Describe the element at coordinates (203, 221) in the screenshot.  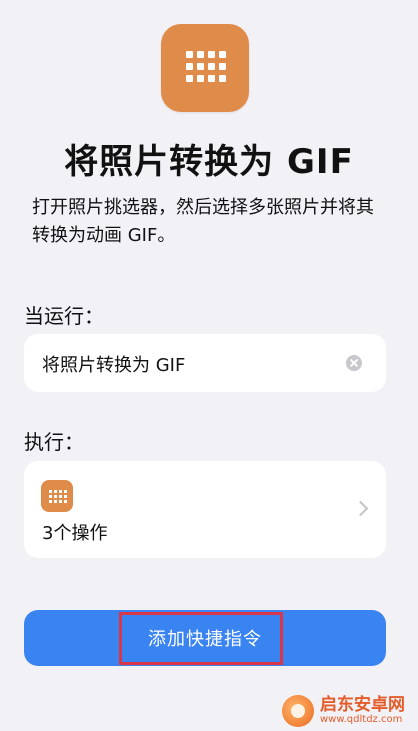
I see `shortcut-description: 打开照片挑选器，然后选择多张照片并将其转换为动画 GIF。` at that location.